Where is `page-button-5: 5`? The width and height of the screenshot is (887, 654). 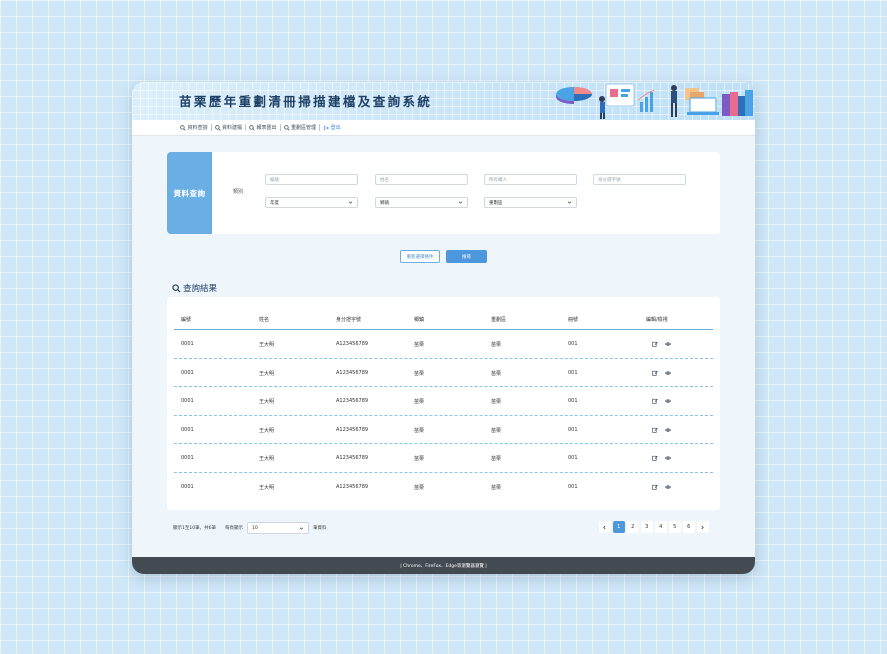
page-button-5: 5 is located at coordinates (675, 527).